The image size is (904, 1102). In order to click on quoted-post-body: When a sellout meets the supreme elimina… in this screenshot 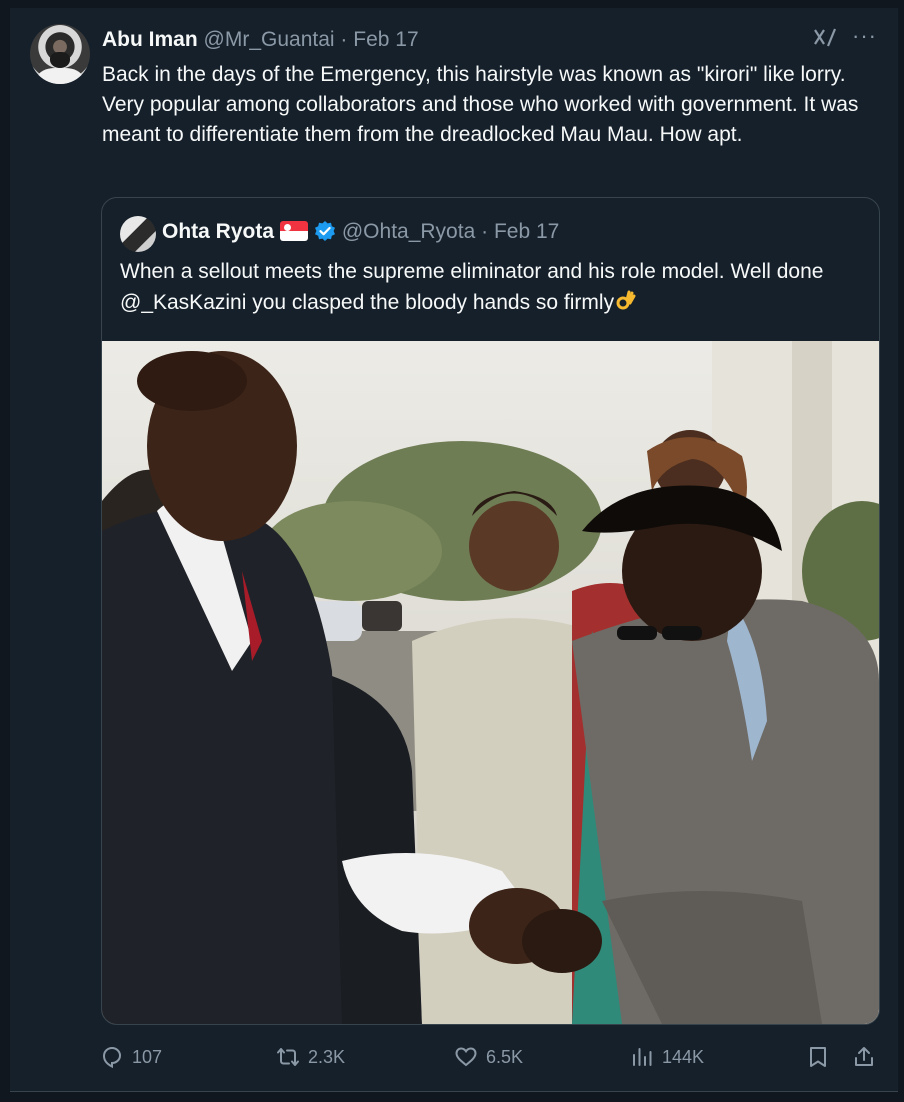, I will do `click(472, 287)`.